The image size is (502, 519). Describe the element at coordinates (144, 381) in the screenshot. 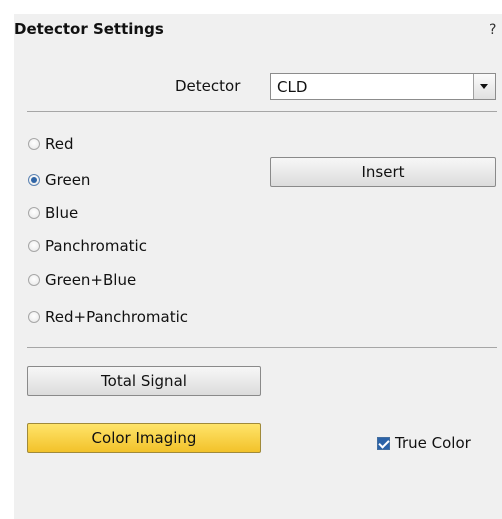

I see `total-signal-button: Total Signal` at that location.